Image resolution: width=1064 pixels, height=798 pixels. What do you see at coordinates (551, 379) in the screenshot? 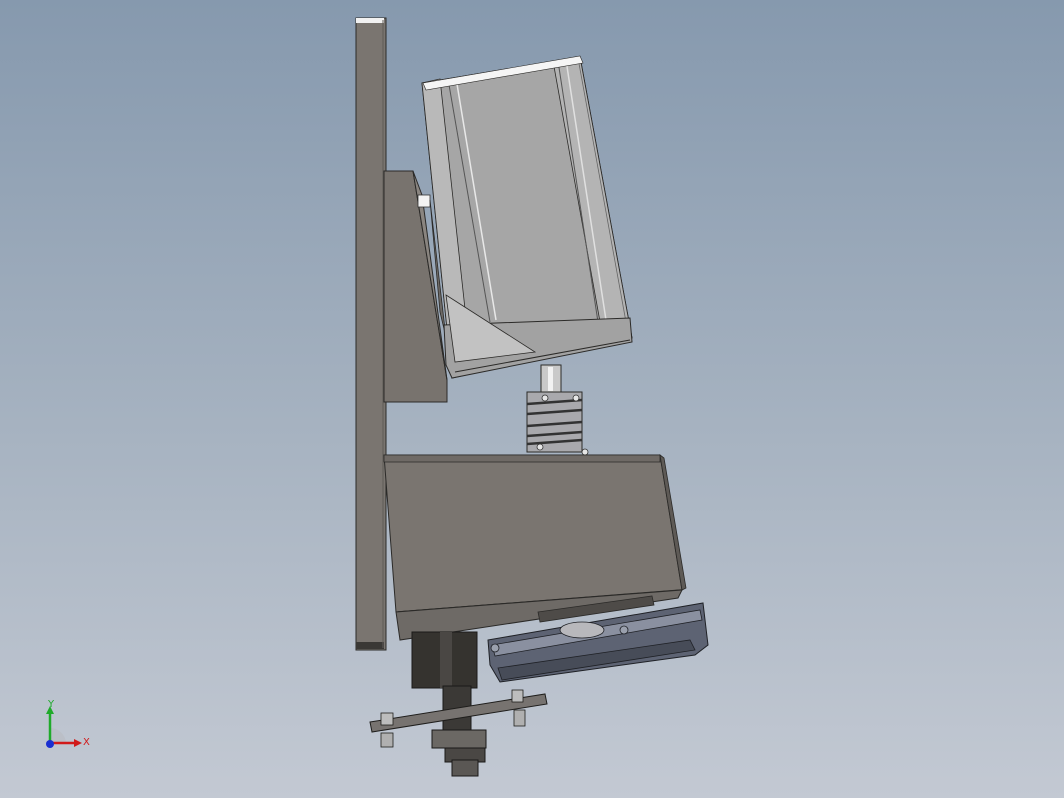
I see `motor-shaft` at bounding box center [551, 379].